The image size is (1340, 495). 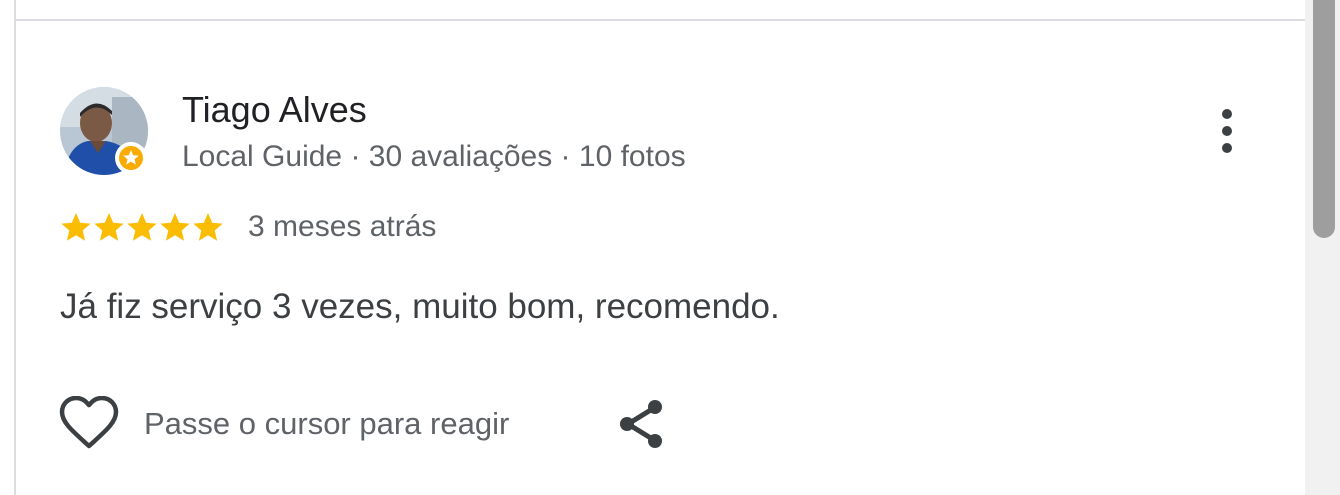 I want to click on more-options-button, so click(x=1228, y=131).